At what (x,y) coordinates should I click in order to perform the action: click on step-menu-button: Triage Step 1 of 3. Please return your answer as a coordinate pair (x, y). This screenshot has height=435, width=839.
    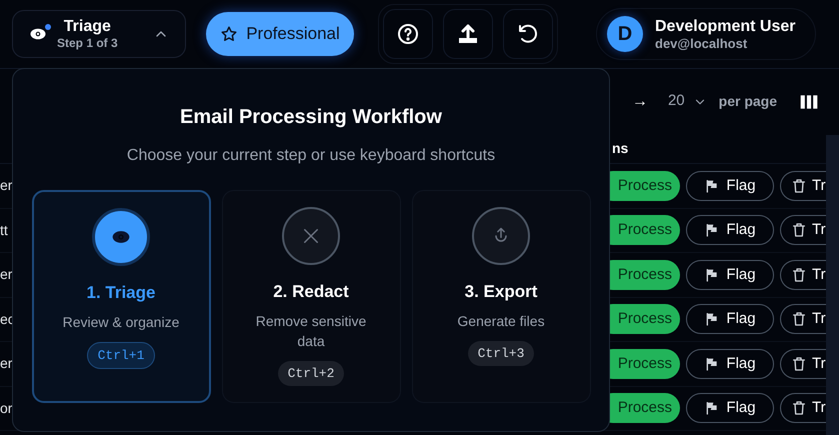
    Looking at the image, I should click on (99, 34).